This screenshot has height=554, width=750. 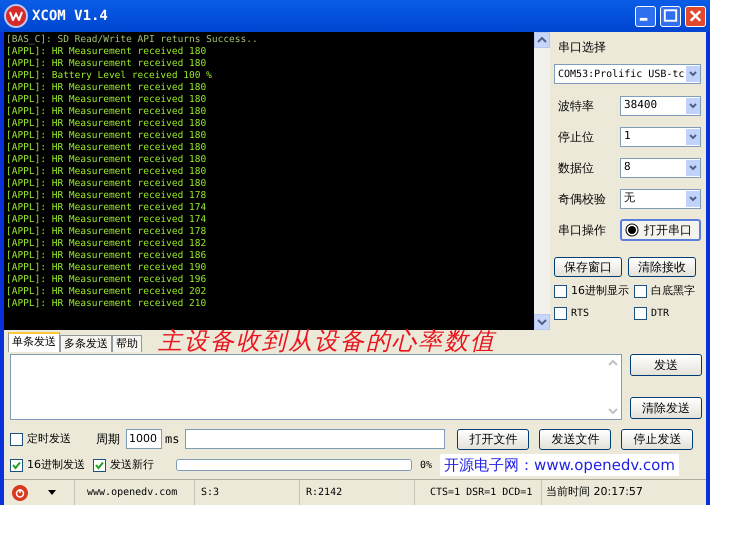 I want to click on setting-label: 串口操作, so click(x=582, y=230).